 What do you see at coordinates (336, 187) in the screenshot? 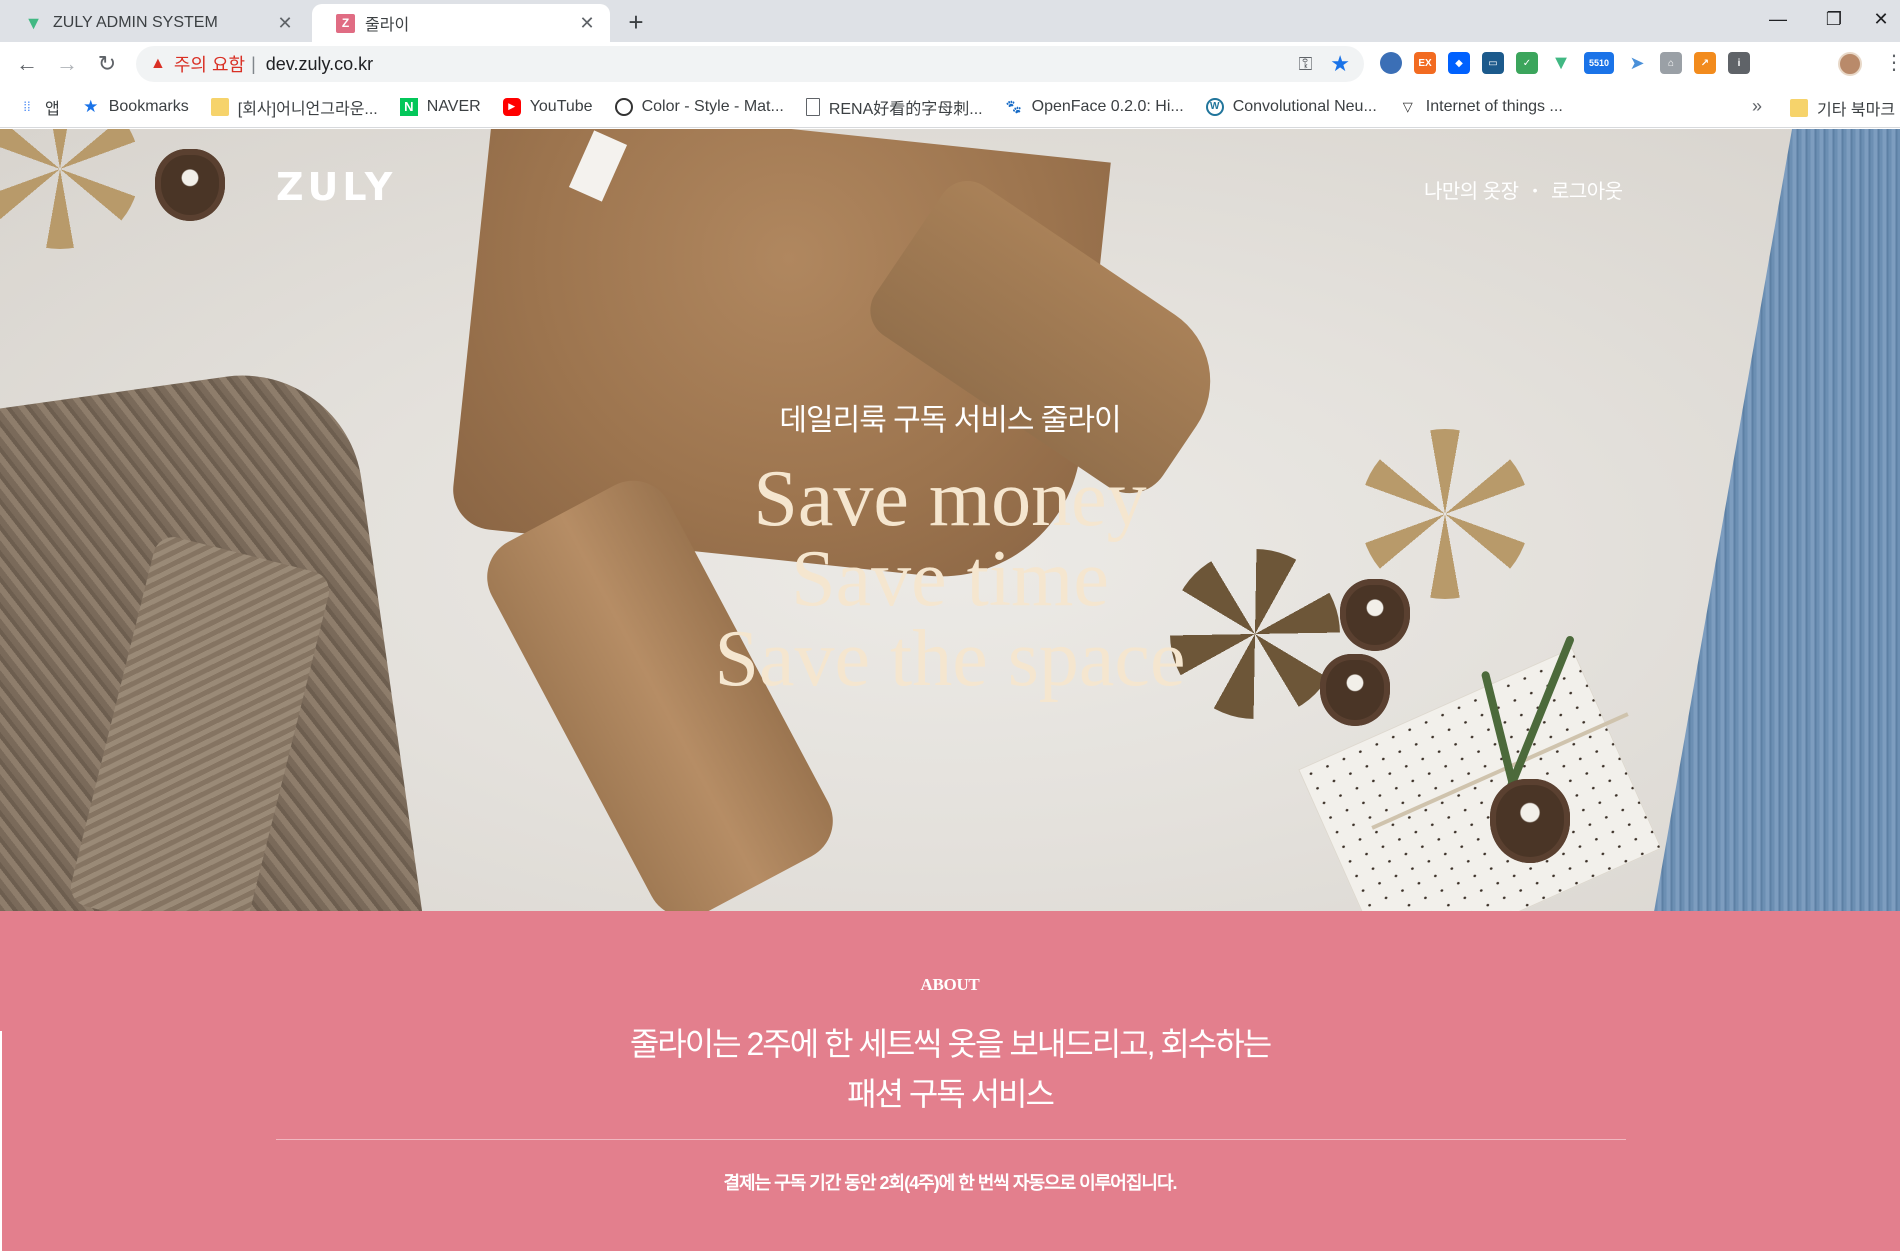
I see `zuly-logo: ZULY` at bounding box center [336, 187].